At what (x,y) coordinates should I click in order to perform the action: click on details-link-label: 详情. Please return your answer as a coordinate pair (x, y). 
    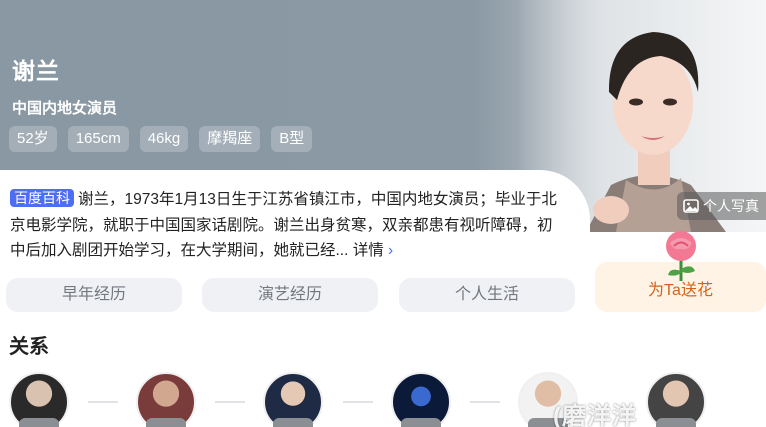
    Looking at the image, I should click on (368, 250).